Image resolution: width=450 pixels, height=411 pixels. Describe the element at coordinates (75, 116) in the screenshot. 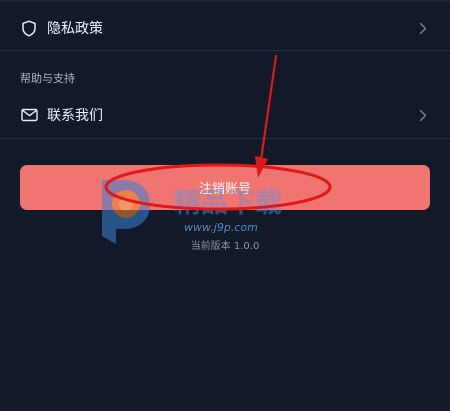

I see `contact-us-label: 联系我们` at that location.